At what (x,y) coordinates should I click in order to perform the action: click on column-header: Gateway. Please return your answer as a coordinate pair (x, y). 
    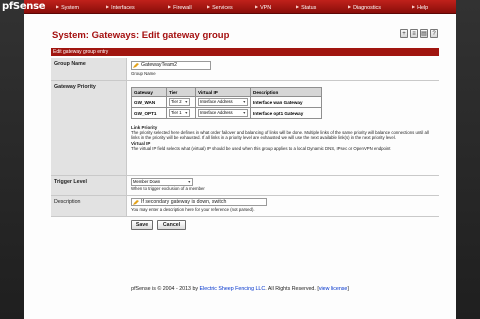
    Looking at the image, I should click on (149, 92).